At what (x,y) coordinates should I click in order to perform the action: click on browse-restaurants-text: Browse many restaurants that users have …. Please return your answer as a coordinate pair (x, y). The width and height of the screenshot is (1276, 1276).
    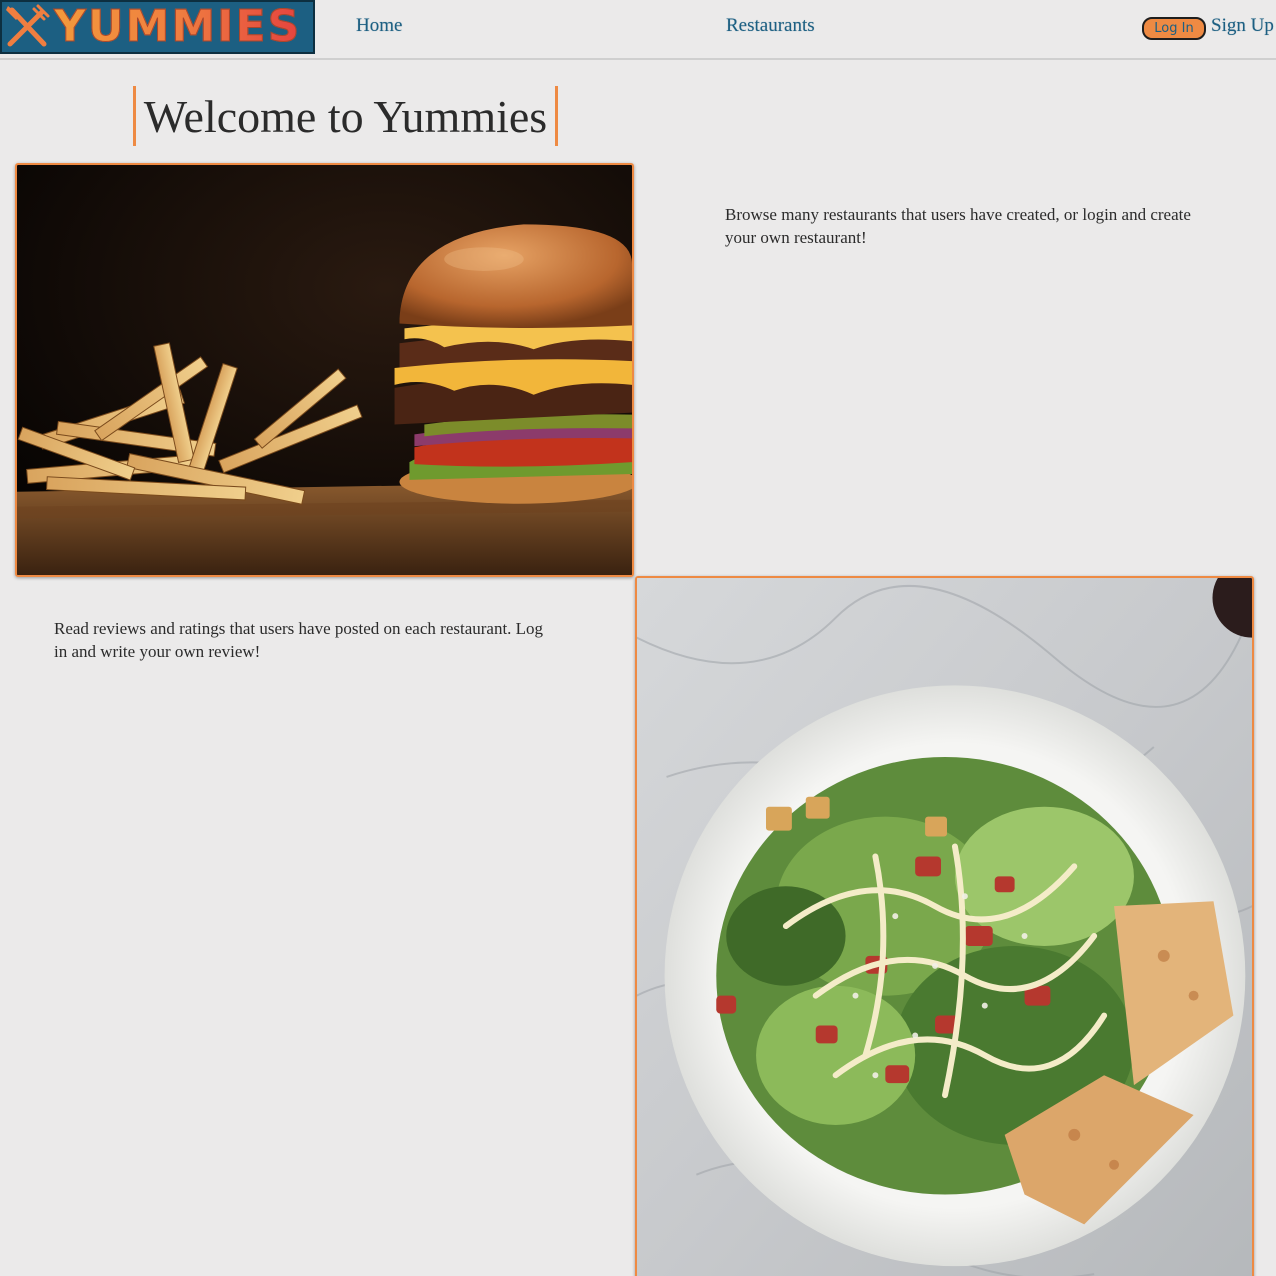
    Looking at the image, I should click on (958, 226).